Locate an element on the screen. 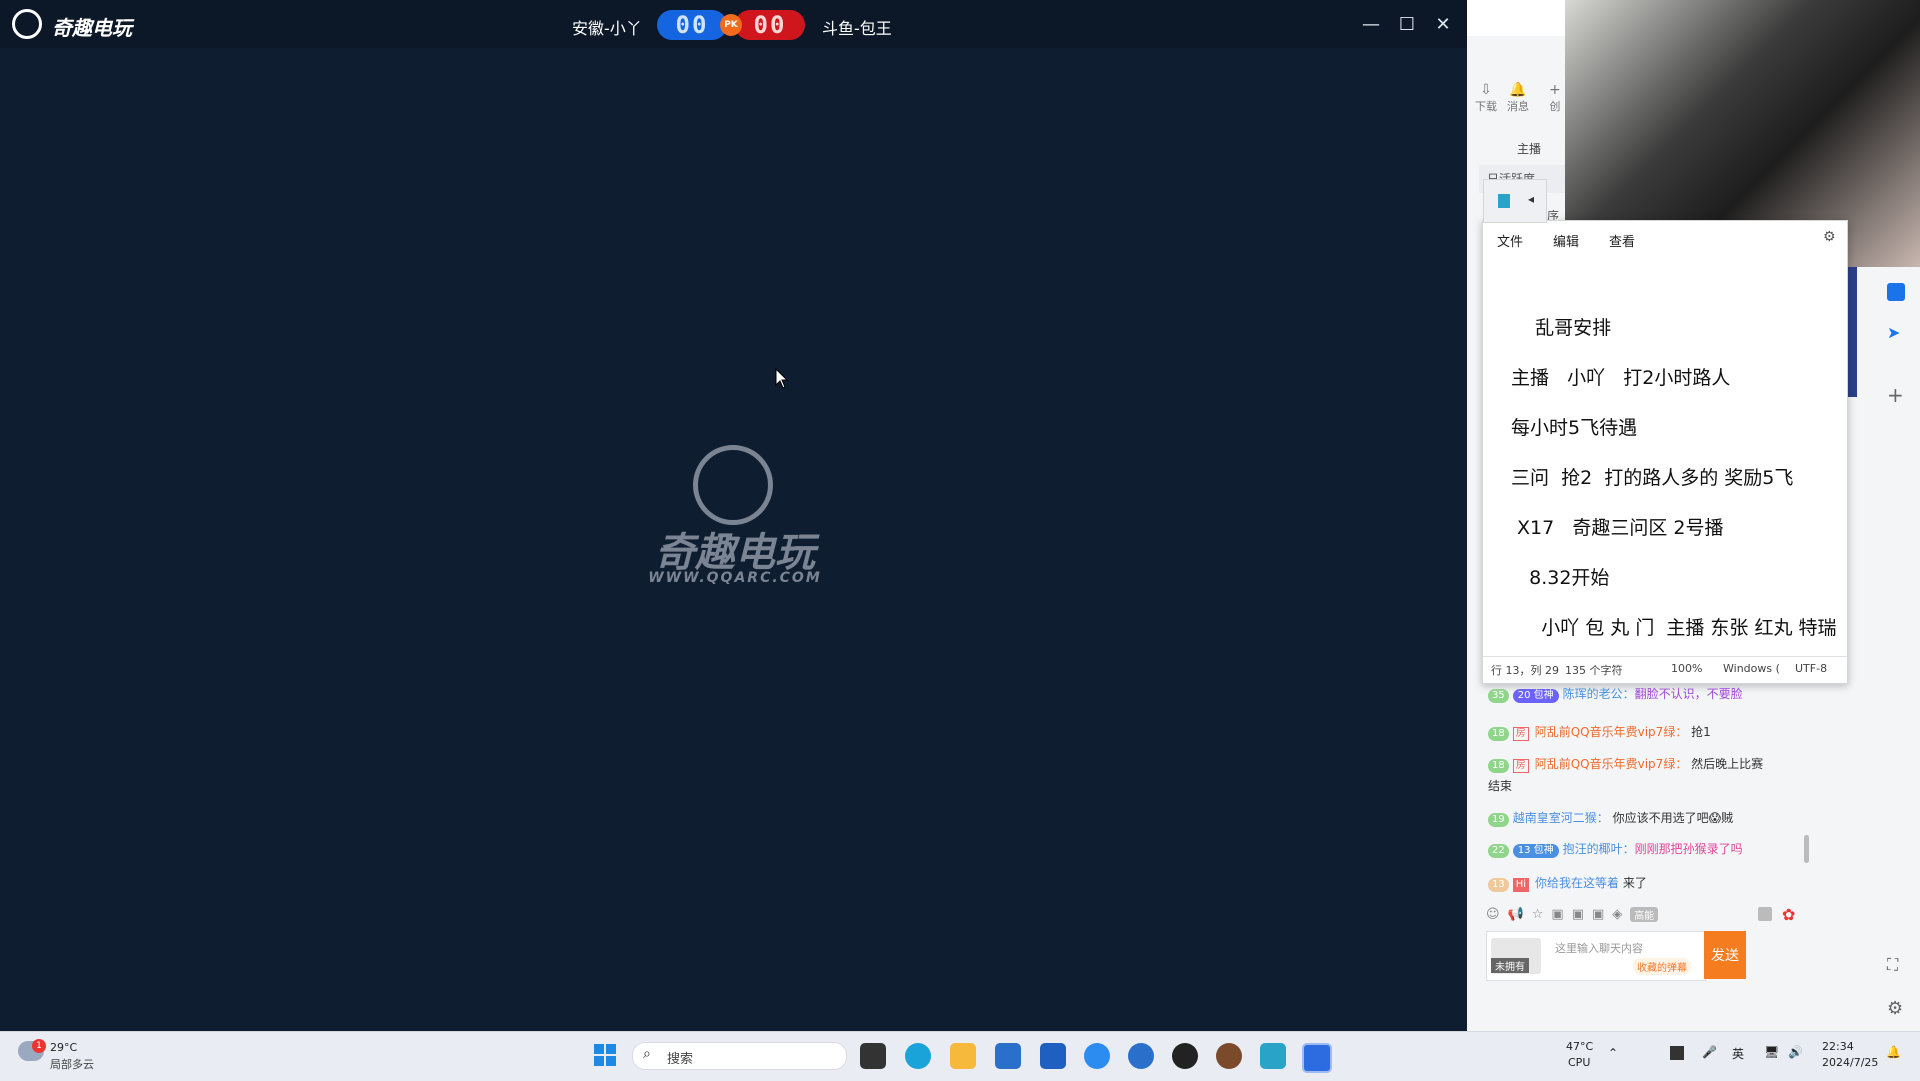 The width and height of the screenshot is (1920, 1081). status-position: 行 13，列 29 is located at coordinates (1525, 670).